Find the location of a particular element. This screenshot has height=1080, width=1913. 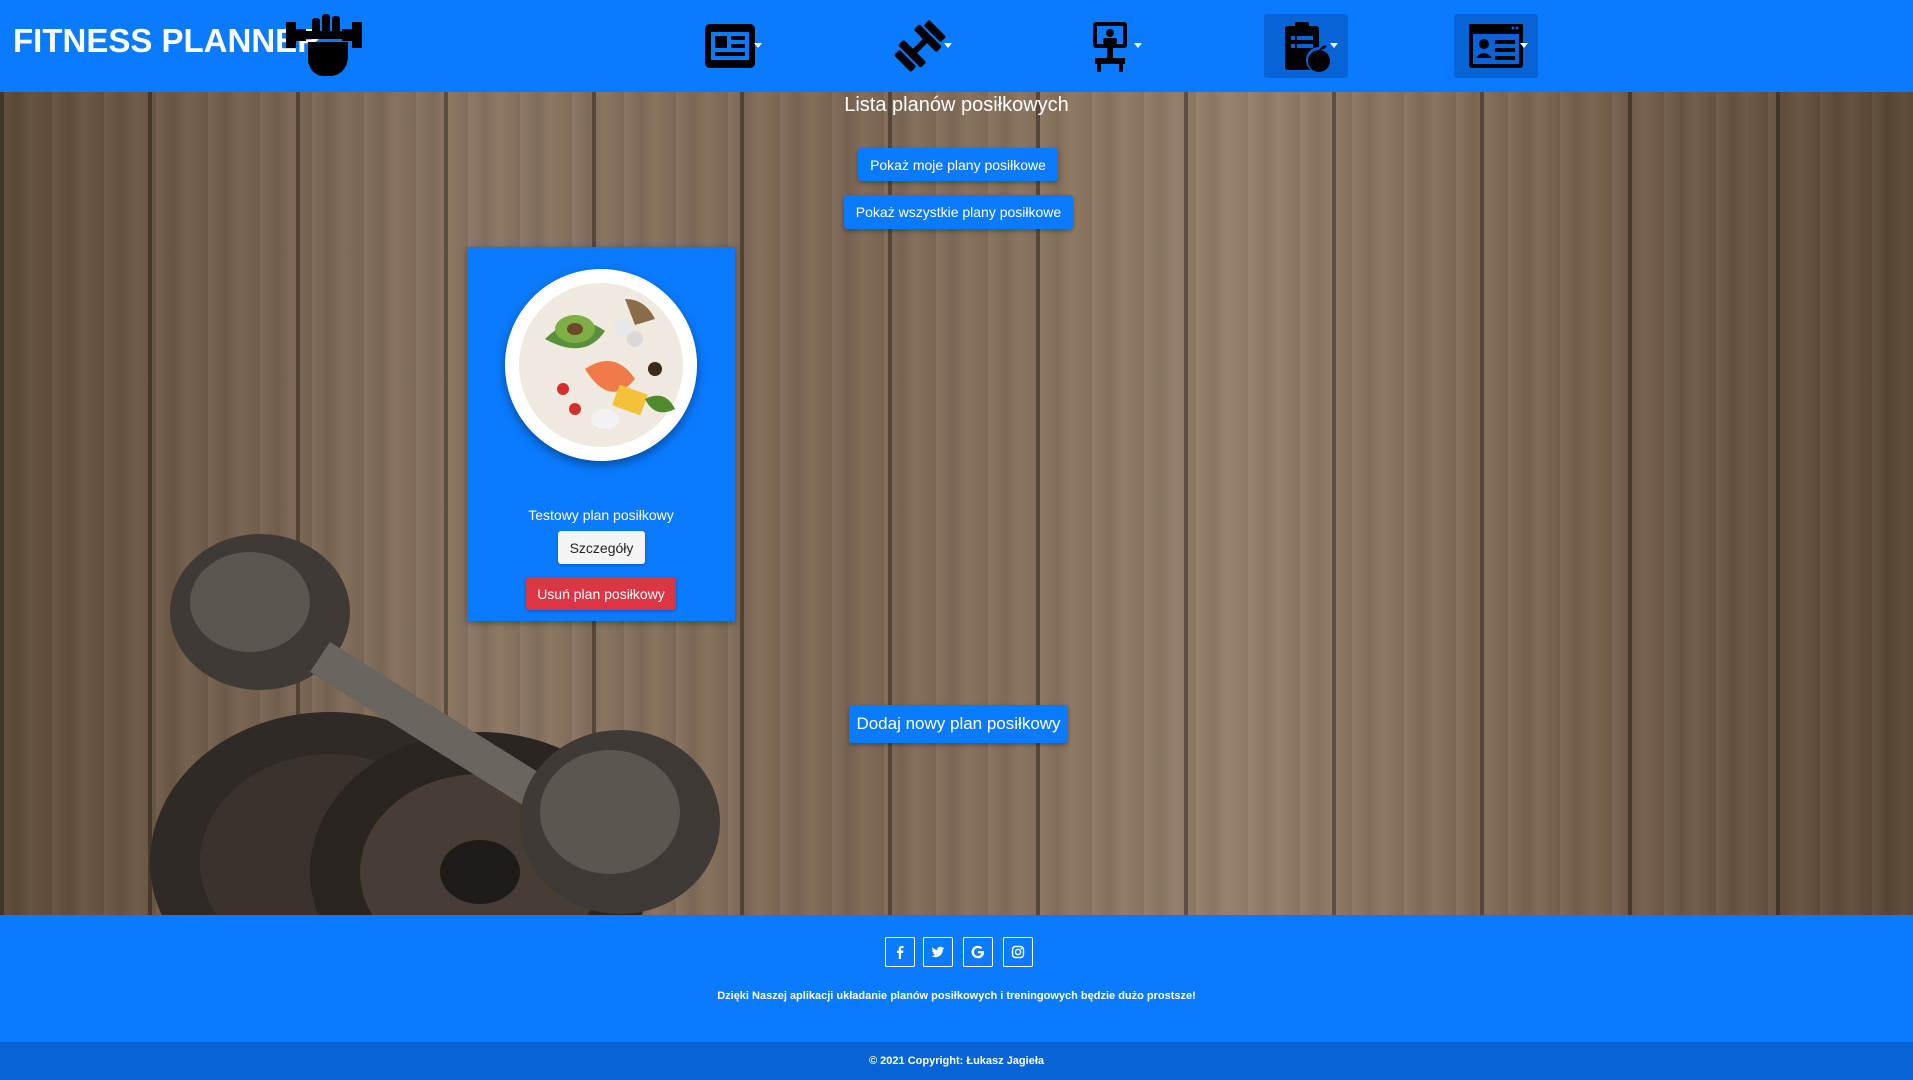

twitter-icon is located at coordinates (937, 952).